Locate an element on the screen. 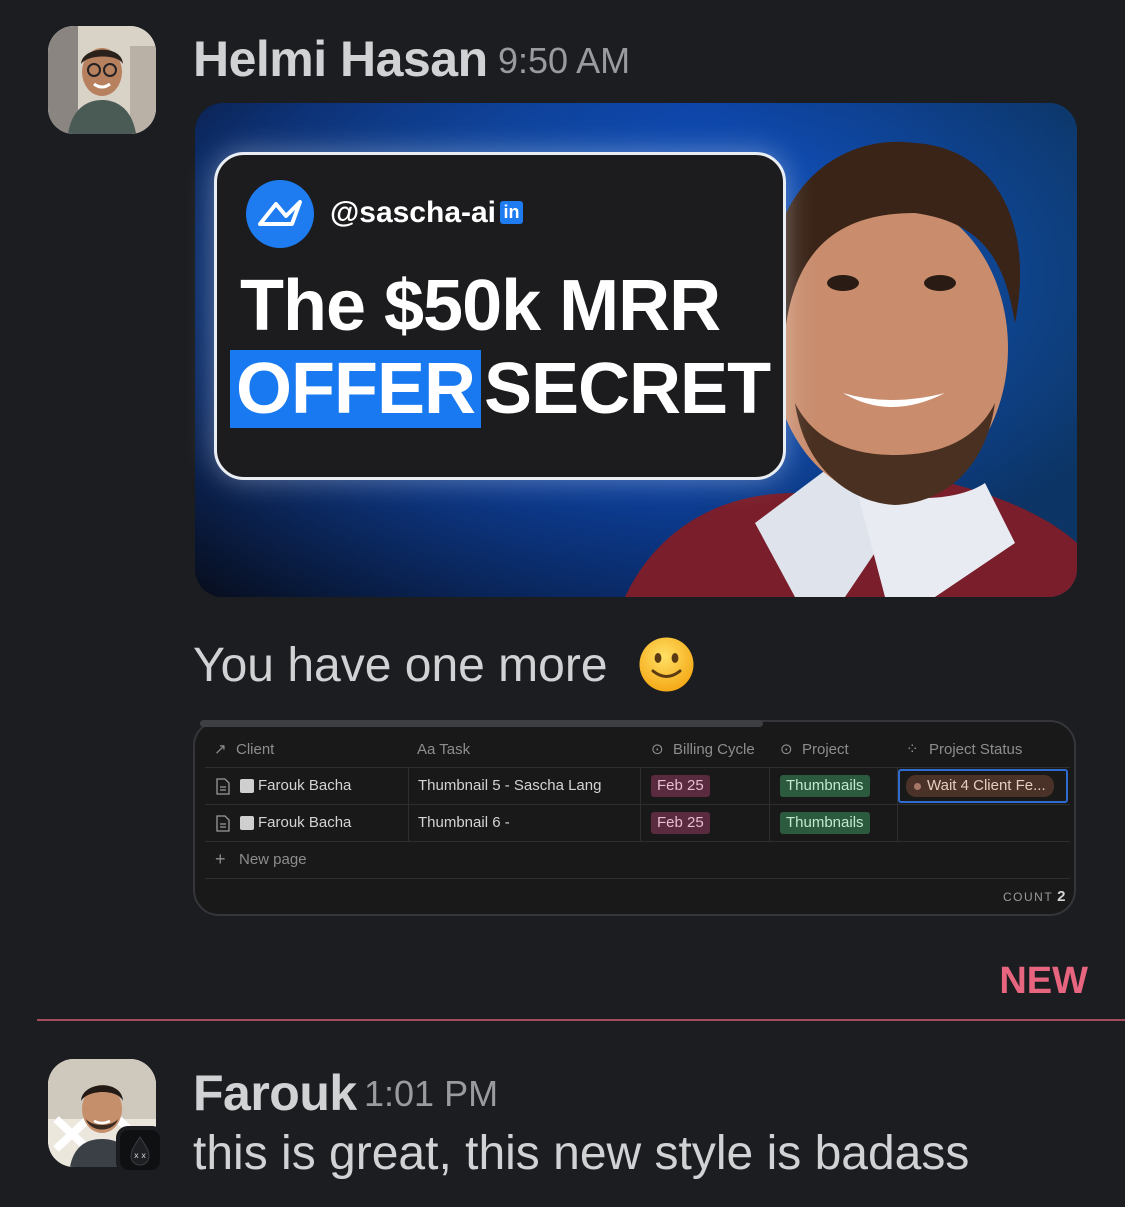  count-label: COUNT is located at coordinates (1028, 897).